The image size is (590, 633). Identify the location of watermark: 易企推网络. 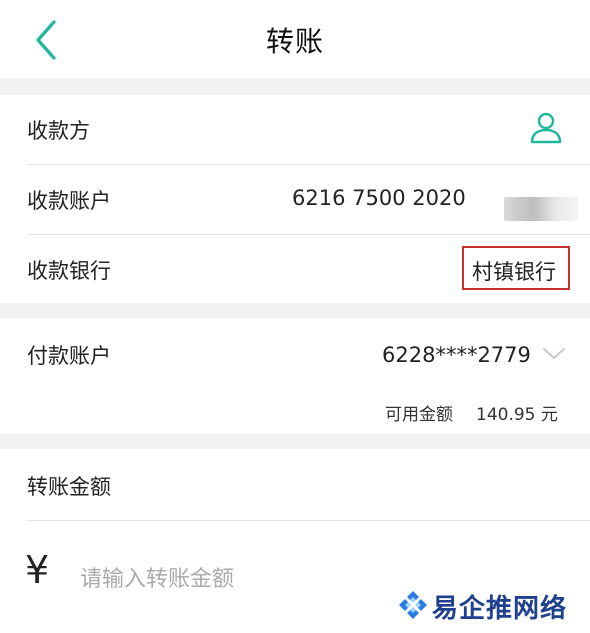
(493, 604).